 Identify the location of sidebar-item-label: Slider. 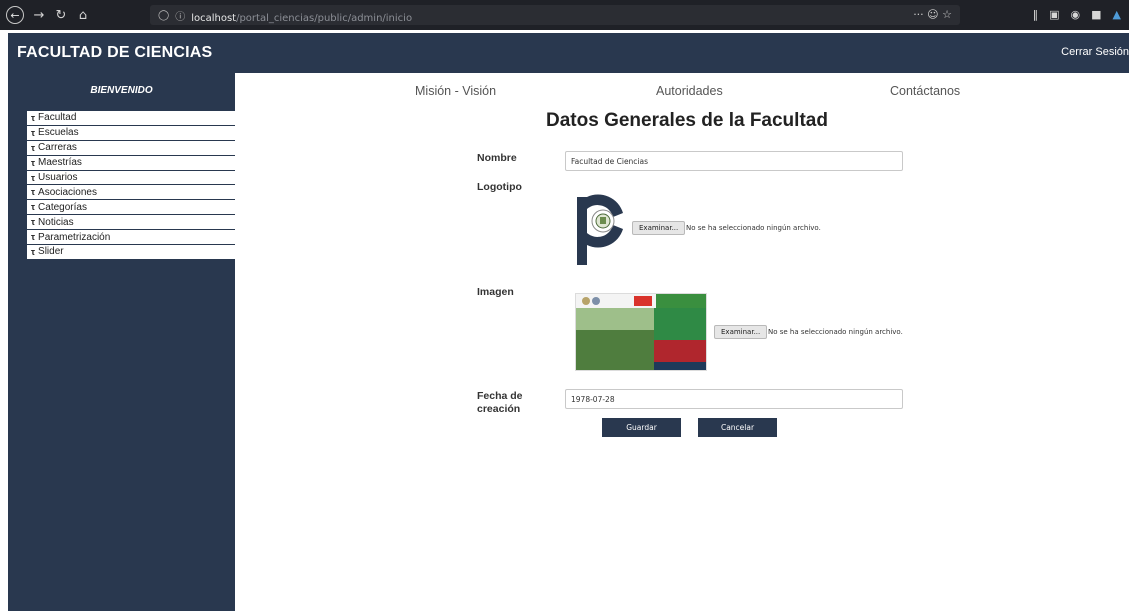
(51, 252).